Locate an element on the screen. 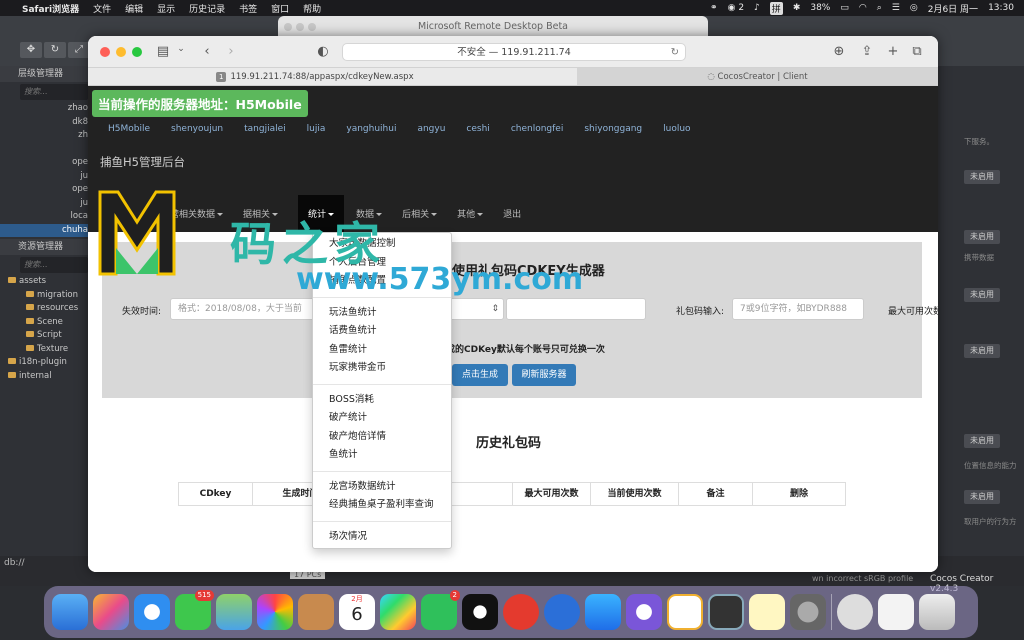 This screenshot has width=1024, height=640. remote-desktop-icon is located at coordinates (562, 612).